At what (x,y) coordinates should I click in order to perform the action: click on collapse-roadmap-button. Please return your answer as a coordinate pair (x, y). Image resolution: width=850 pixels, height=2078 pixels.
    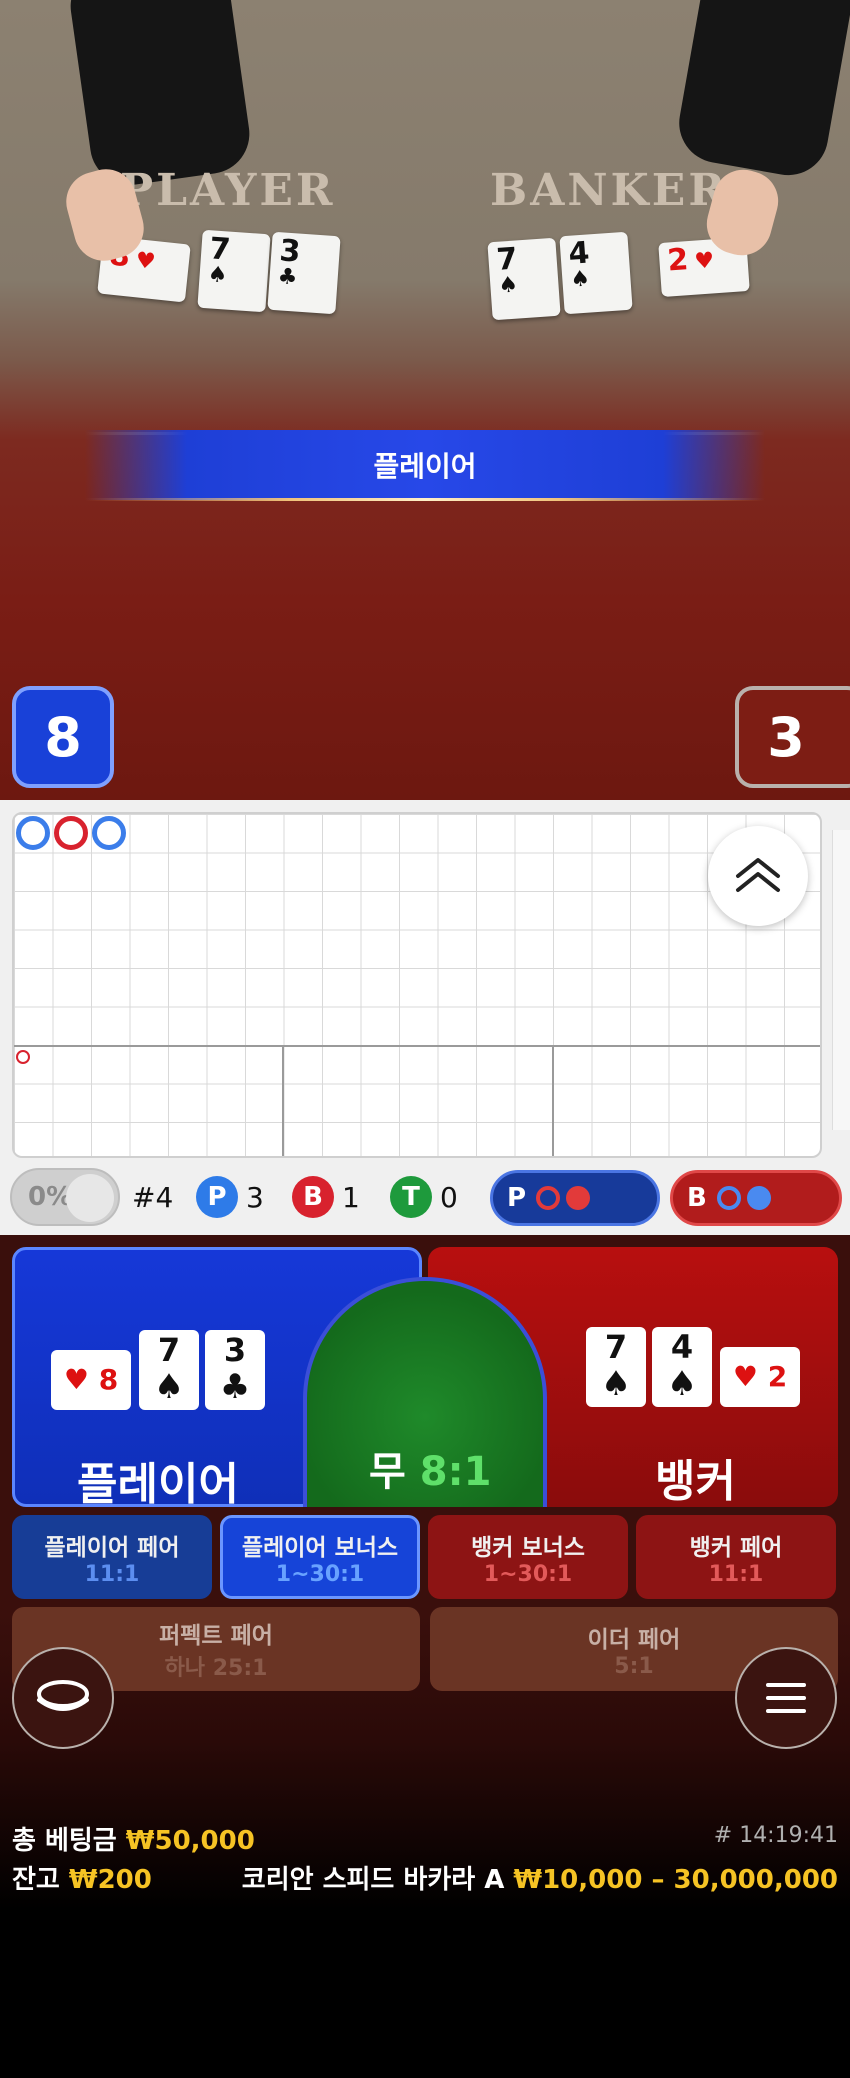
    Looking at the image, I should click on (758, 876).